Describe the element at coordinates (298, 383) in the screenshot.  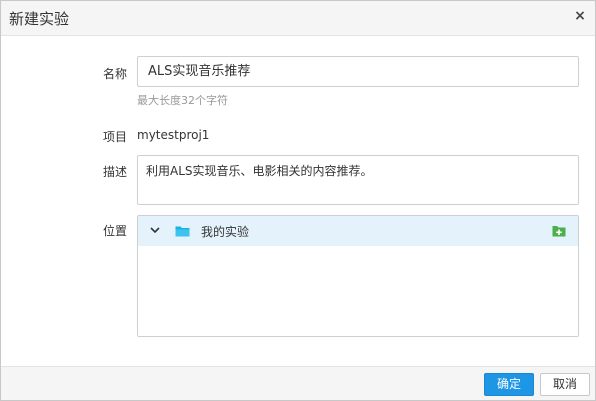
I see `dialog-footer: 确定 取消` at that location.